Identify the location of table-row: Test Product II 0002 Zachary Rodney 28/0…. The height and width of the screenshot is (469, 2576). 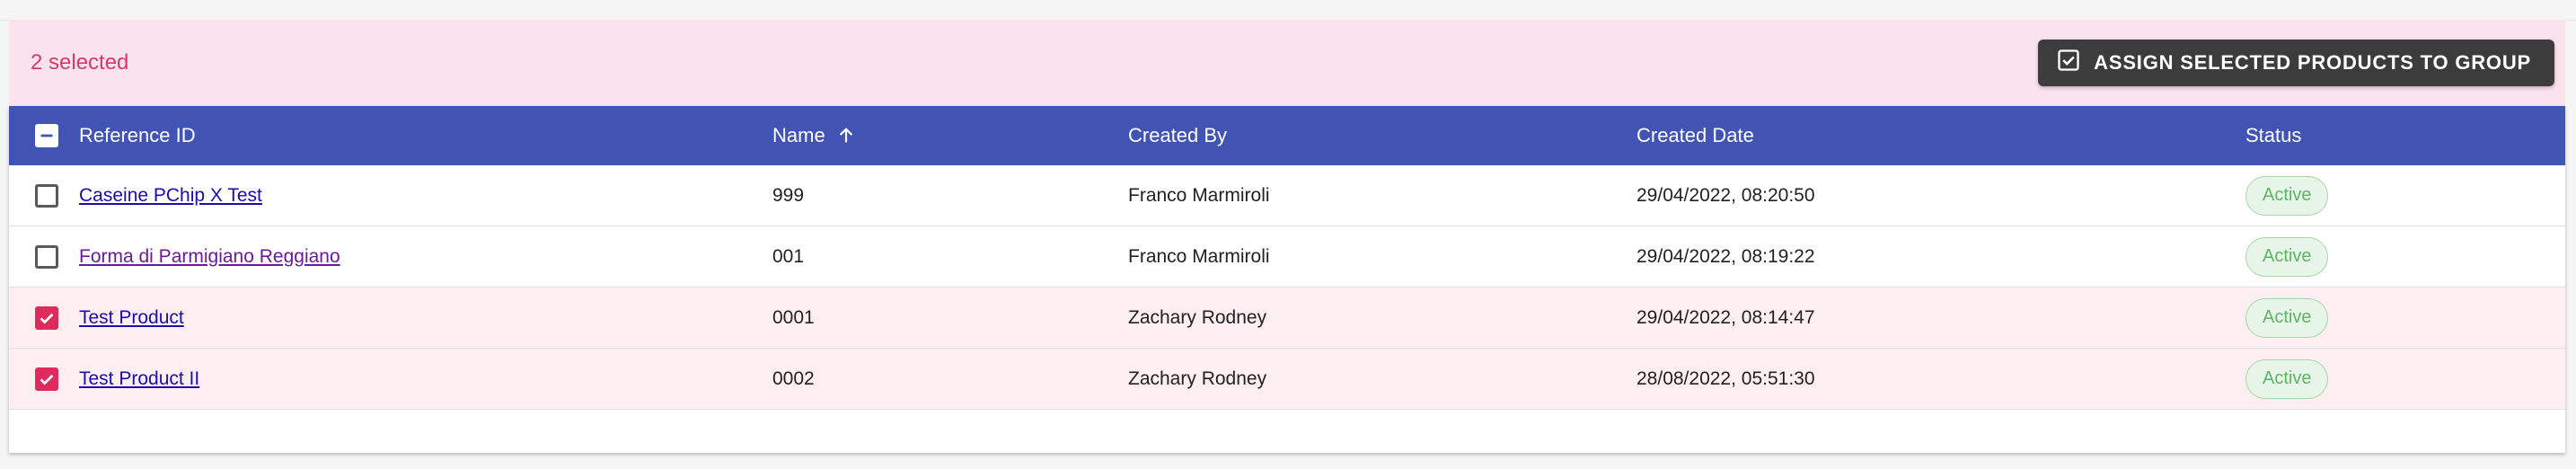
(1287, 380).